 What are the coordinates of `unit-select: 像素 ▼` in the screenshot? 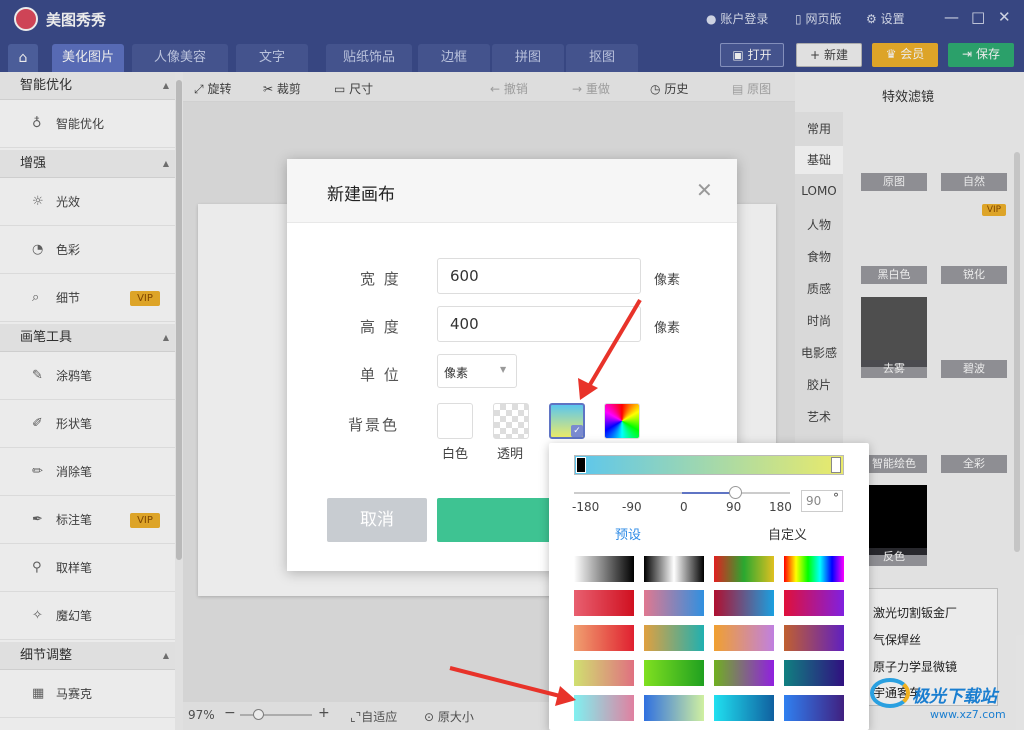 It's located at (477, 371).